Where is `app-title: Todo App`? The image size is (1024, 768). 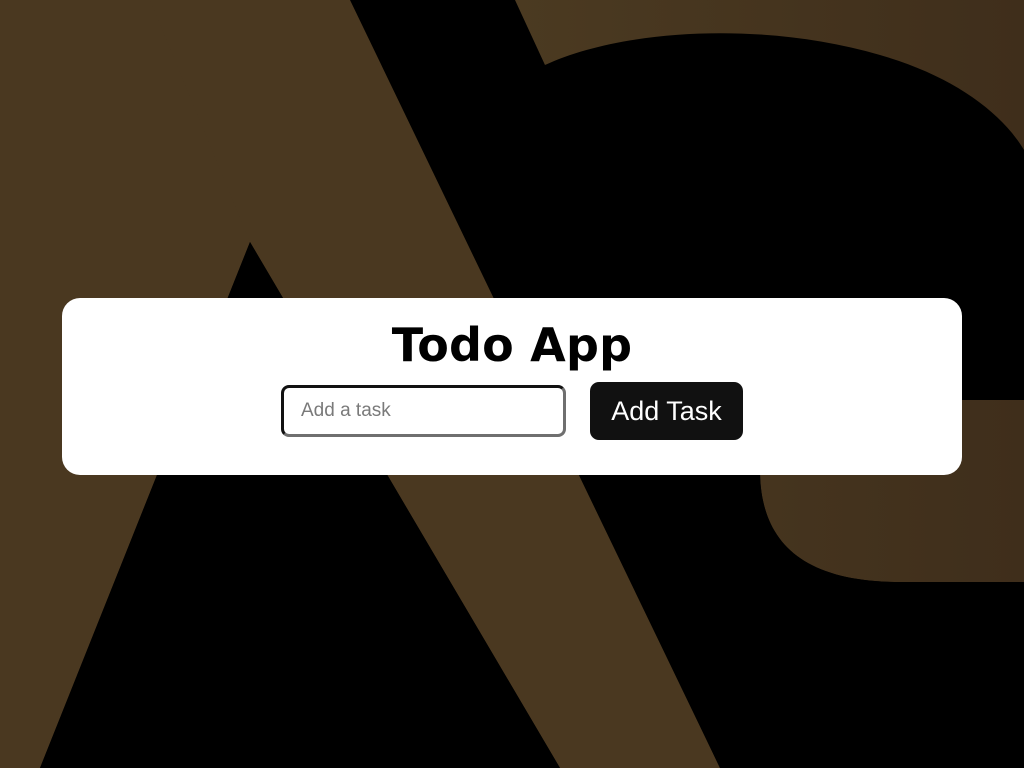 app-title: Todo App is located at coordinates (512, 345).